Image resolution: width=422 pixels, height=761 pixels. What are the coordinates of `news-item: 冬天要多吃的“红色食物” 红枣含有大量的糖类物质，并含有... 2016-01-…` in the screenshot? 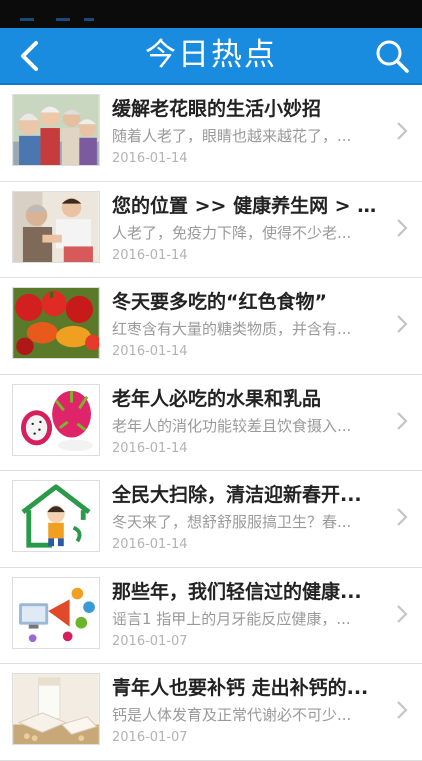 It's located at (211, 326).